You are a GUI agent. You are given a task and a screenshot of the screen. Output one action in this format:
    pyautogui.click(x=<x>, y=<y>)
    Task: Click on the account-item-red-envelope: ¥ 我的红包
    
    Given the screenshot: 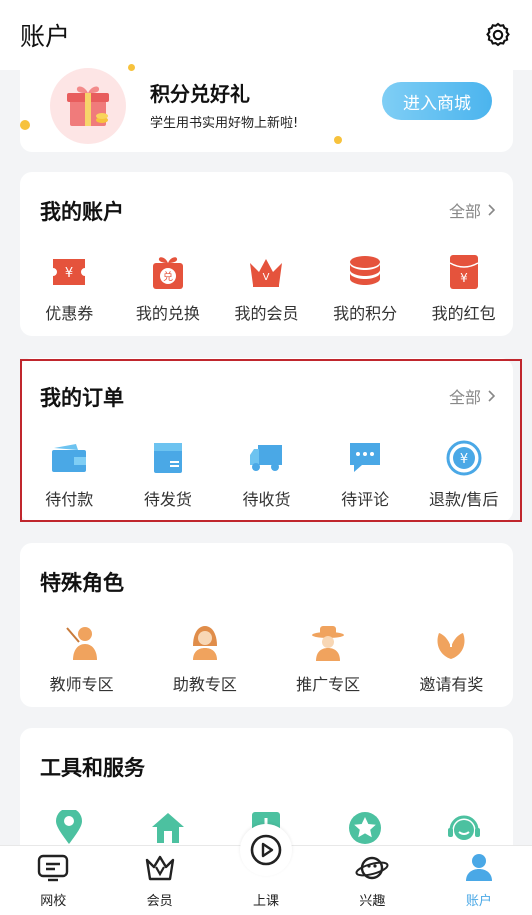 What is the action you would take?
    pyautogui.click(x=463, y=288)
    